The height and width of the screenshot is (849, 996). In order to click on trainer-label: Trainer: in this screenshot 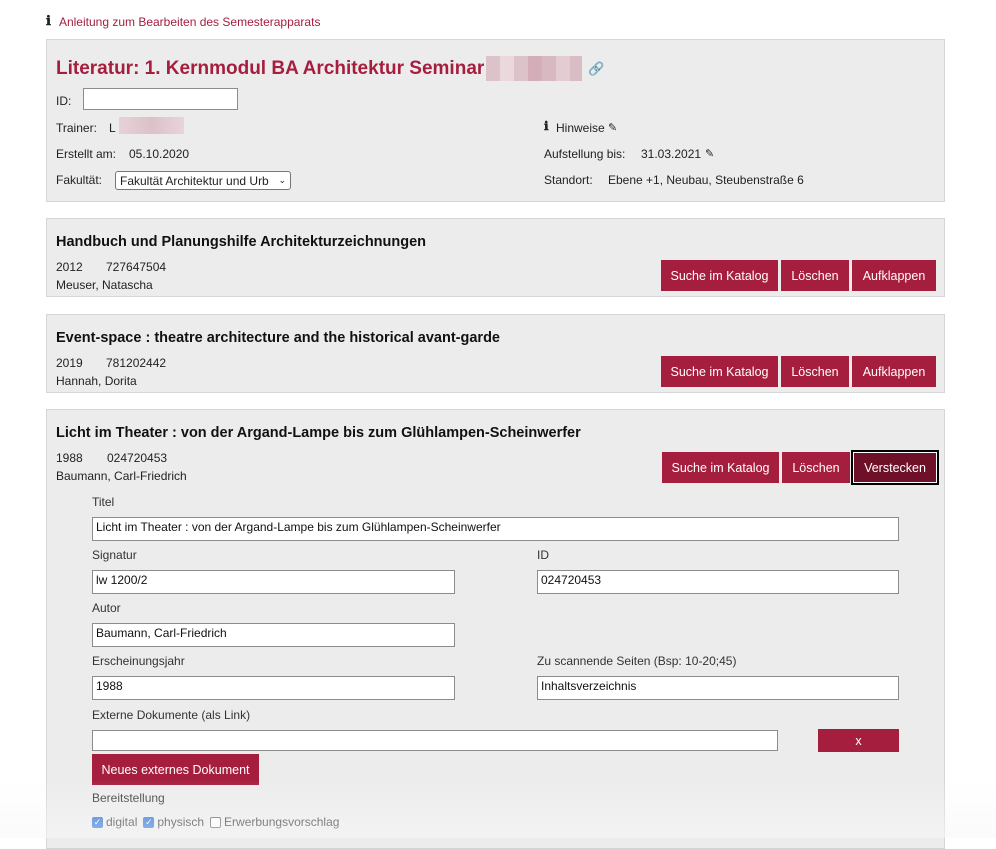, I will do `click(76, 128)`.